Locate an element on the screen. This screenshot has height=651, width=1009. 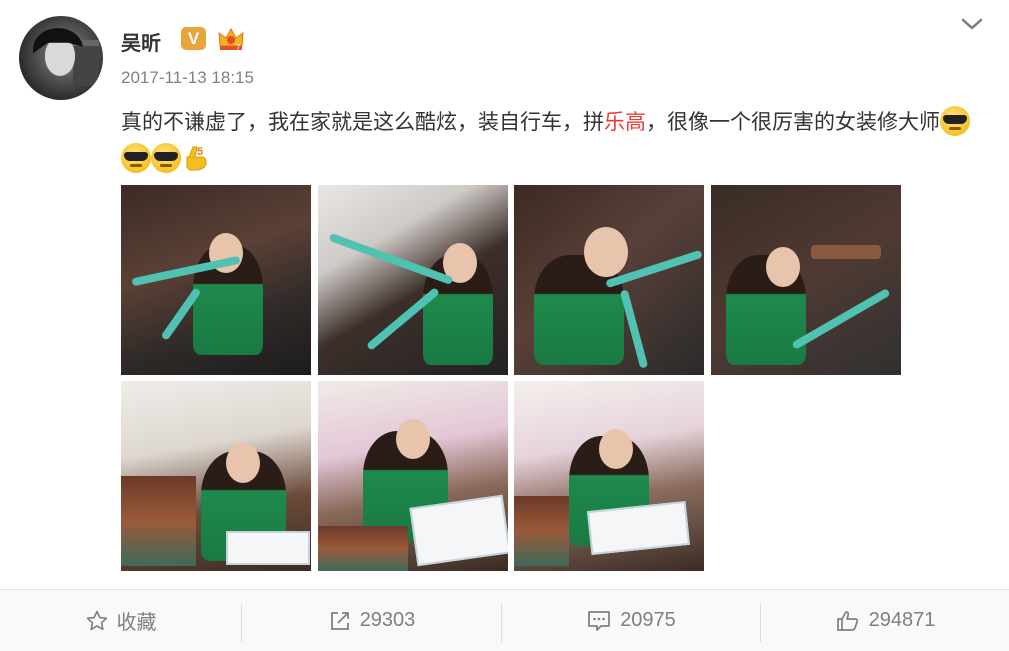
avatar-background-building is located at coordinates (86, 63).